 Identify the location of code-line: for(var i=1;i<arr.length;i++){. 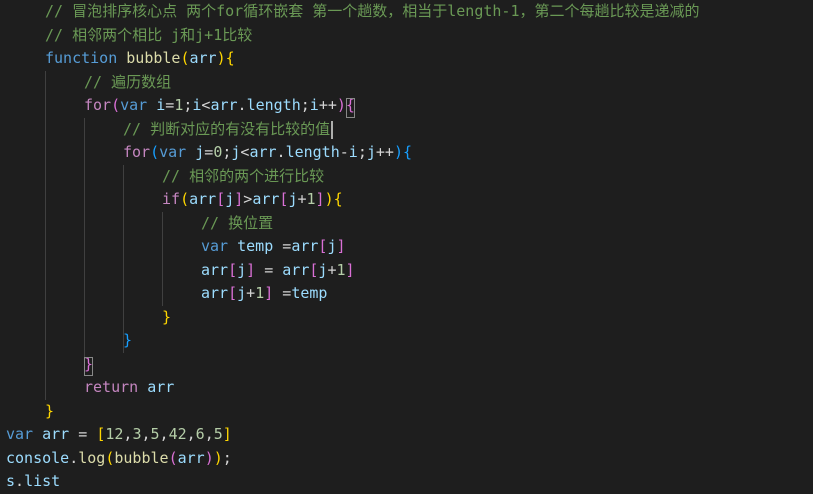
(219, 106).